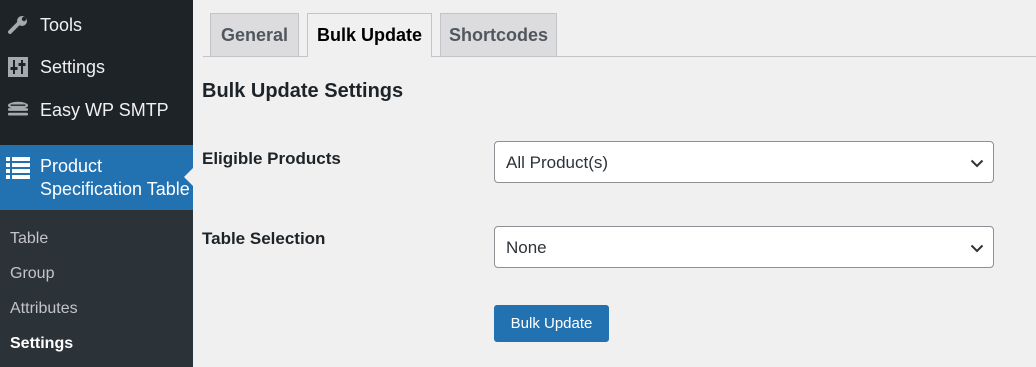  What do you see at coordinates (29, 239) in the screenshot?
I see `submenu-item-table: Table` at bounding box center [29, 239].